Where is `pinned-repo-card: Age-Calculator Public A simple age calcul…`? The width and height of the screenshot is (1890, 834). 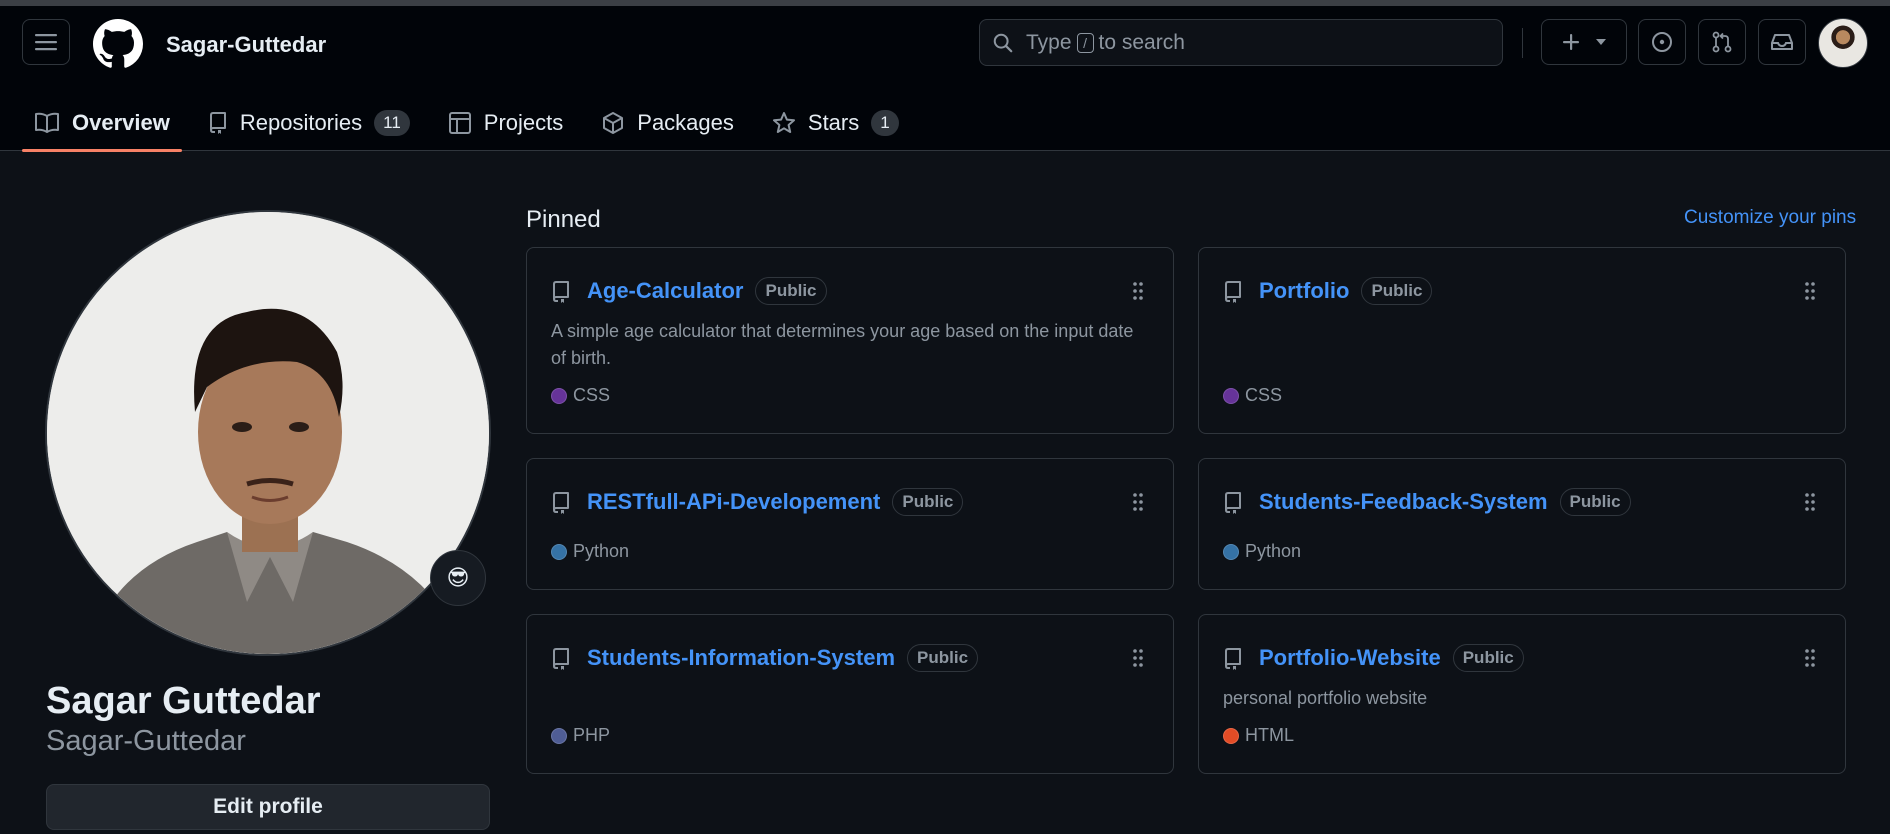
pinned-repo-card: Age-Calculator Public A simple age calcul… is located at coordinates (850, 340).